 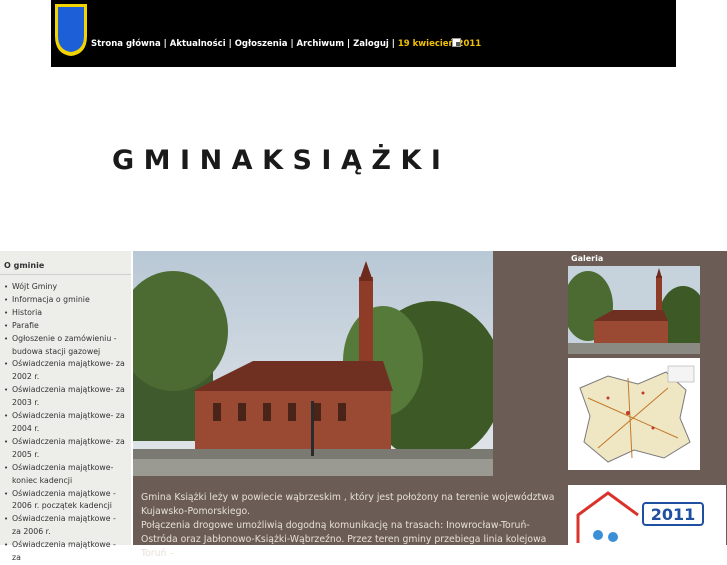 What do you see at coordinates (634, 414) in the screenshot?
I see `gallery-thumbnail-map` at bounding box center [634, 414].